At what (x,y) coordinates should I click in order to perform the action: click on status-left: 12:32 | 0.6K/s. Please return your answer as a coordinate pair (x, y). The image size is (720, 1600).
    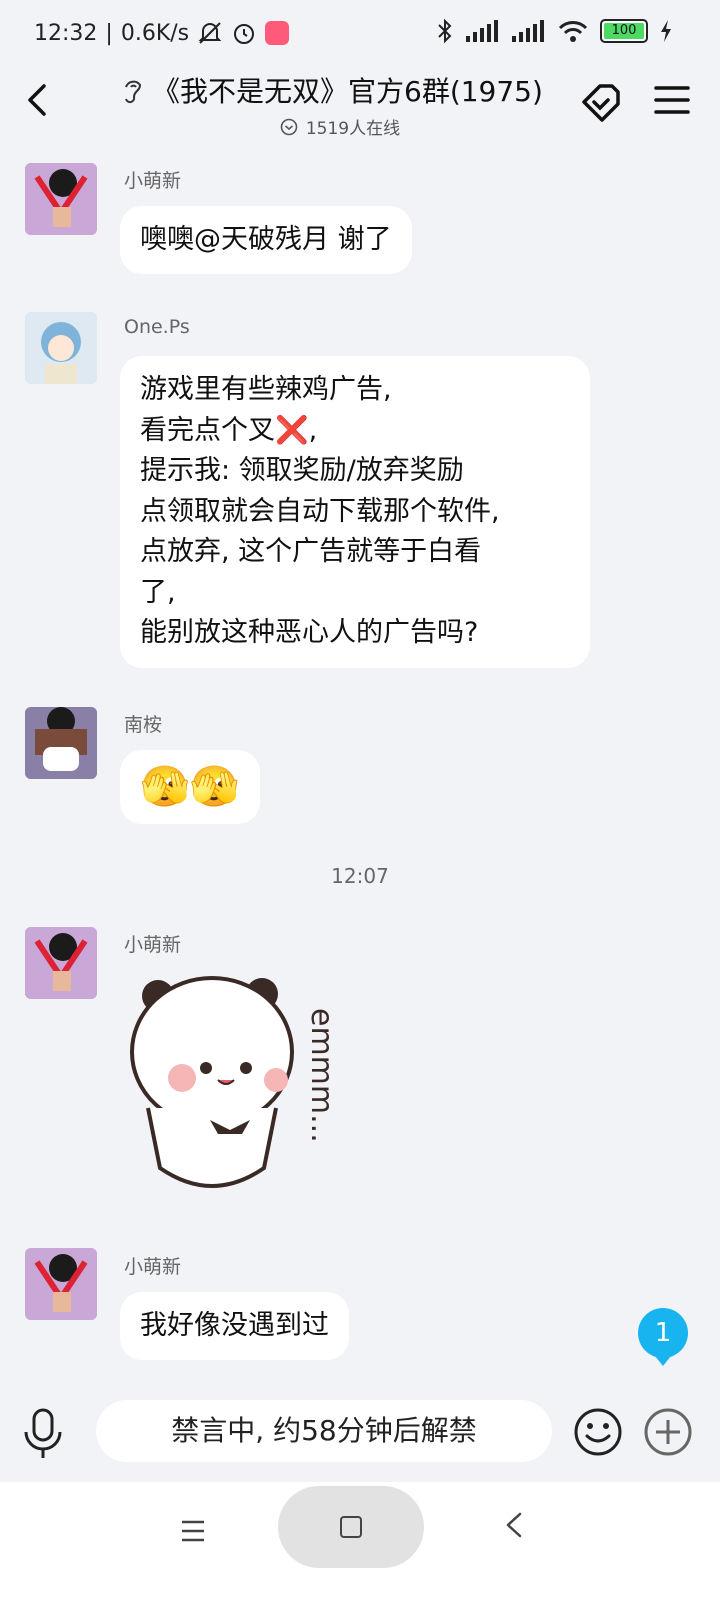
    Looking at the image, I should click on (162, 33).